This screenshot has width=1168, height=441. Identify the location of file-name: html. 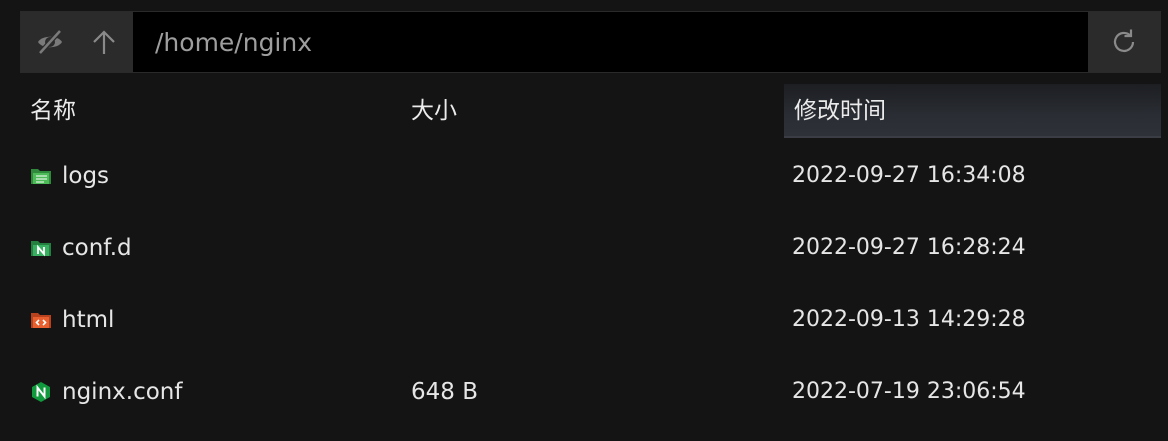
(88, 320).